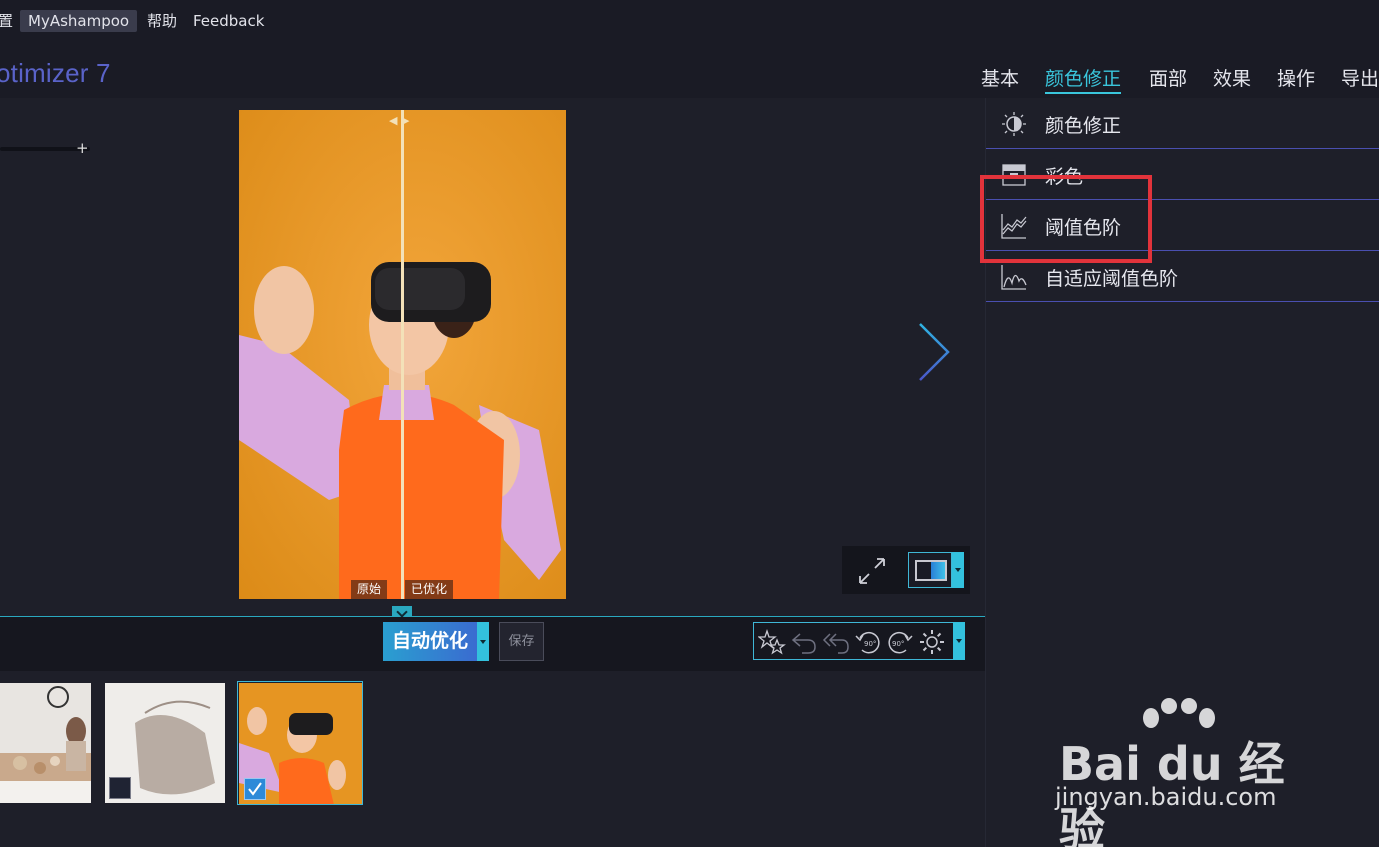 This screenshot has height=847, width=1379. I want to click on thumbnail-strip, so click(492, 759).